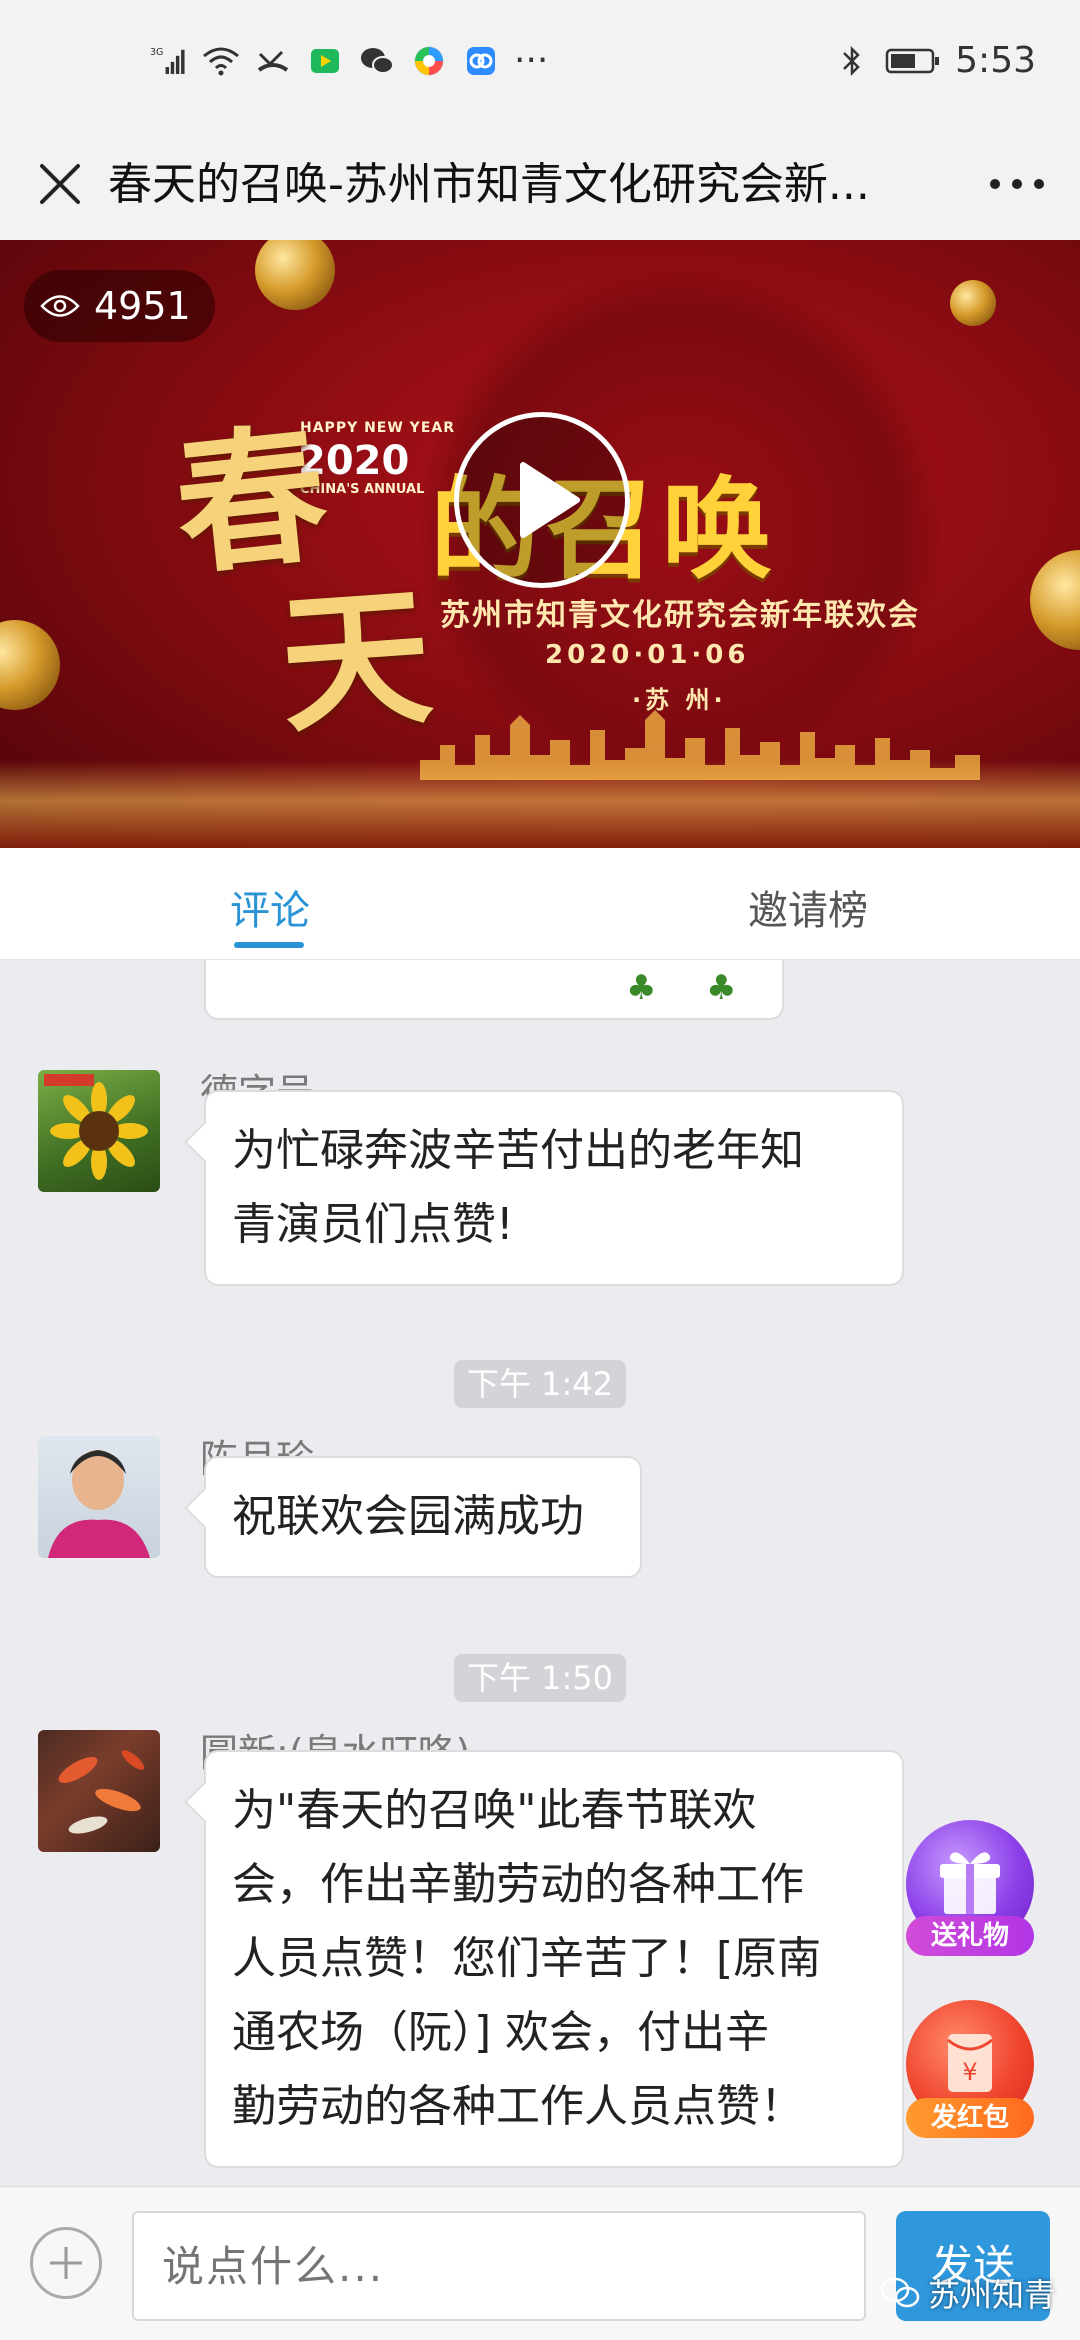 The image size is (1080, 2340). Describe the element at coordinates (540, 1678) in the screenshot. I see `timestamp: 下午 1:50` at that location.